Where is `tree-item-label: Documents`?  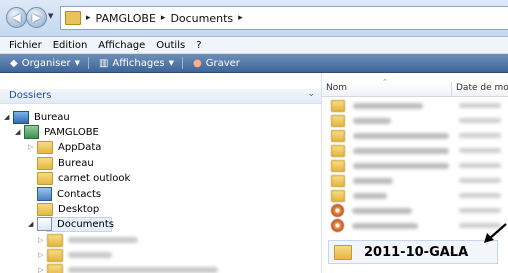 tree-item-label: Documents is located at coordinates (86, 224).